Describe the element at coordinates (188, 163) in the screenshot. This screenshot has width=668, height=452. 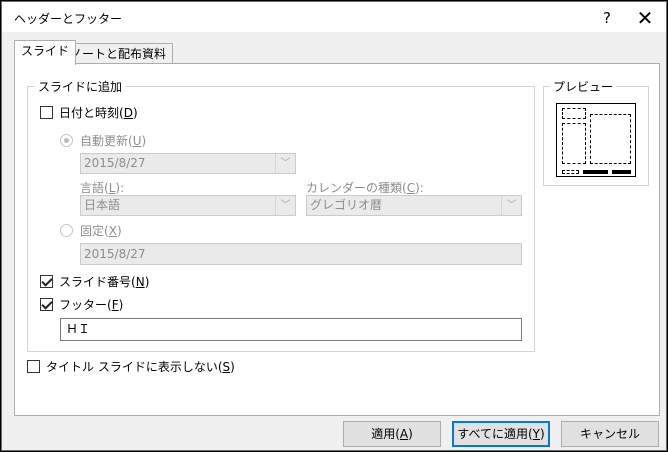
I see `auto-date-combo: 2015/8/27 ﹀` at that location.